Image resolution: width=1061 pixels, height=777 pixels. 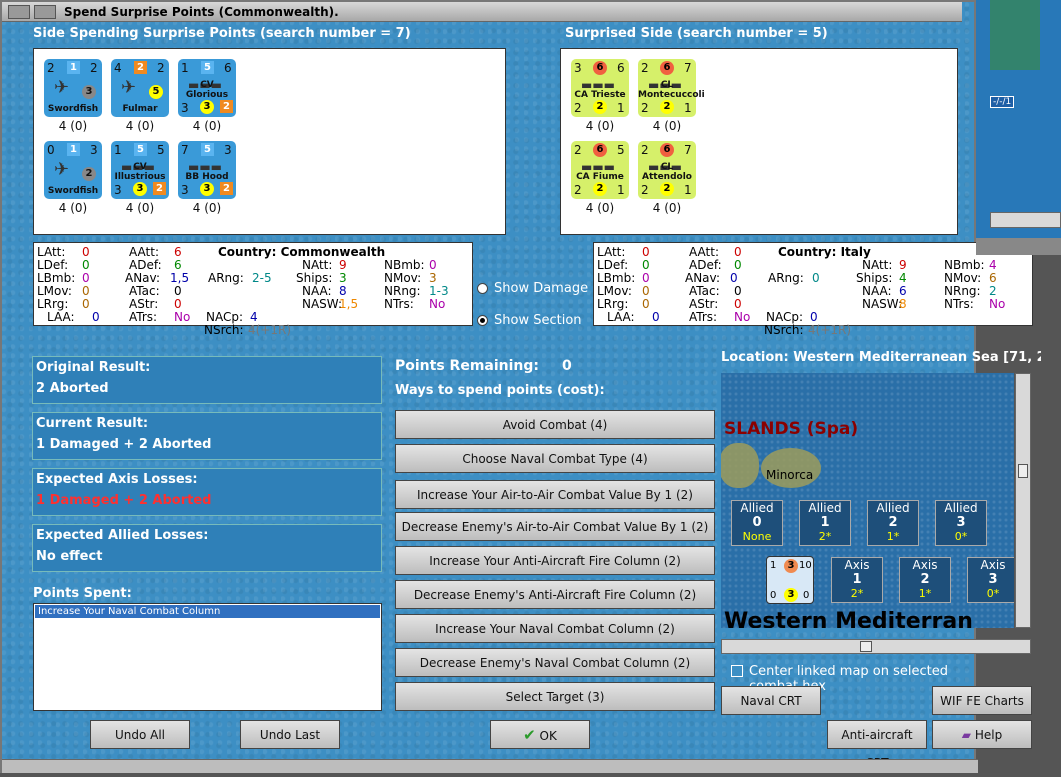 What do you see at coordinates (993, 579) in the screenshot?
I see `axis-box-number: 3` at bounding box center [993, 579].